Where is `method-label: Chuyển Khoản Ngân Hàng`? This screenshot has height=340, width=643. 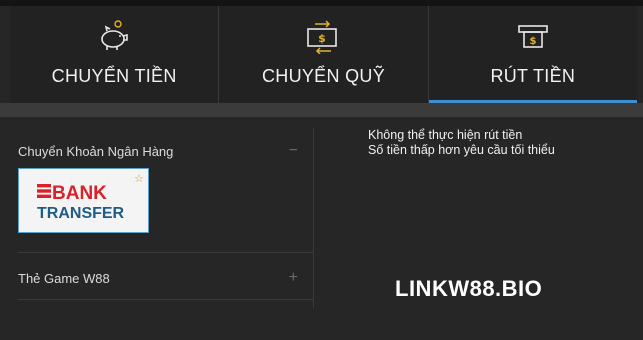 method-label: Chuyển Khoản Ngân Hàng is located at coordinates (96, 151).